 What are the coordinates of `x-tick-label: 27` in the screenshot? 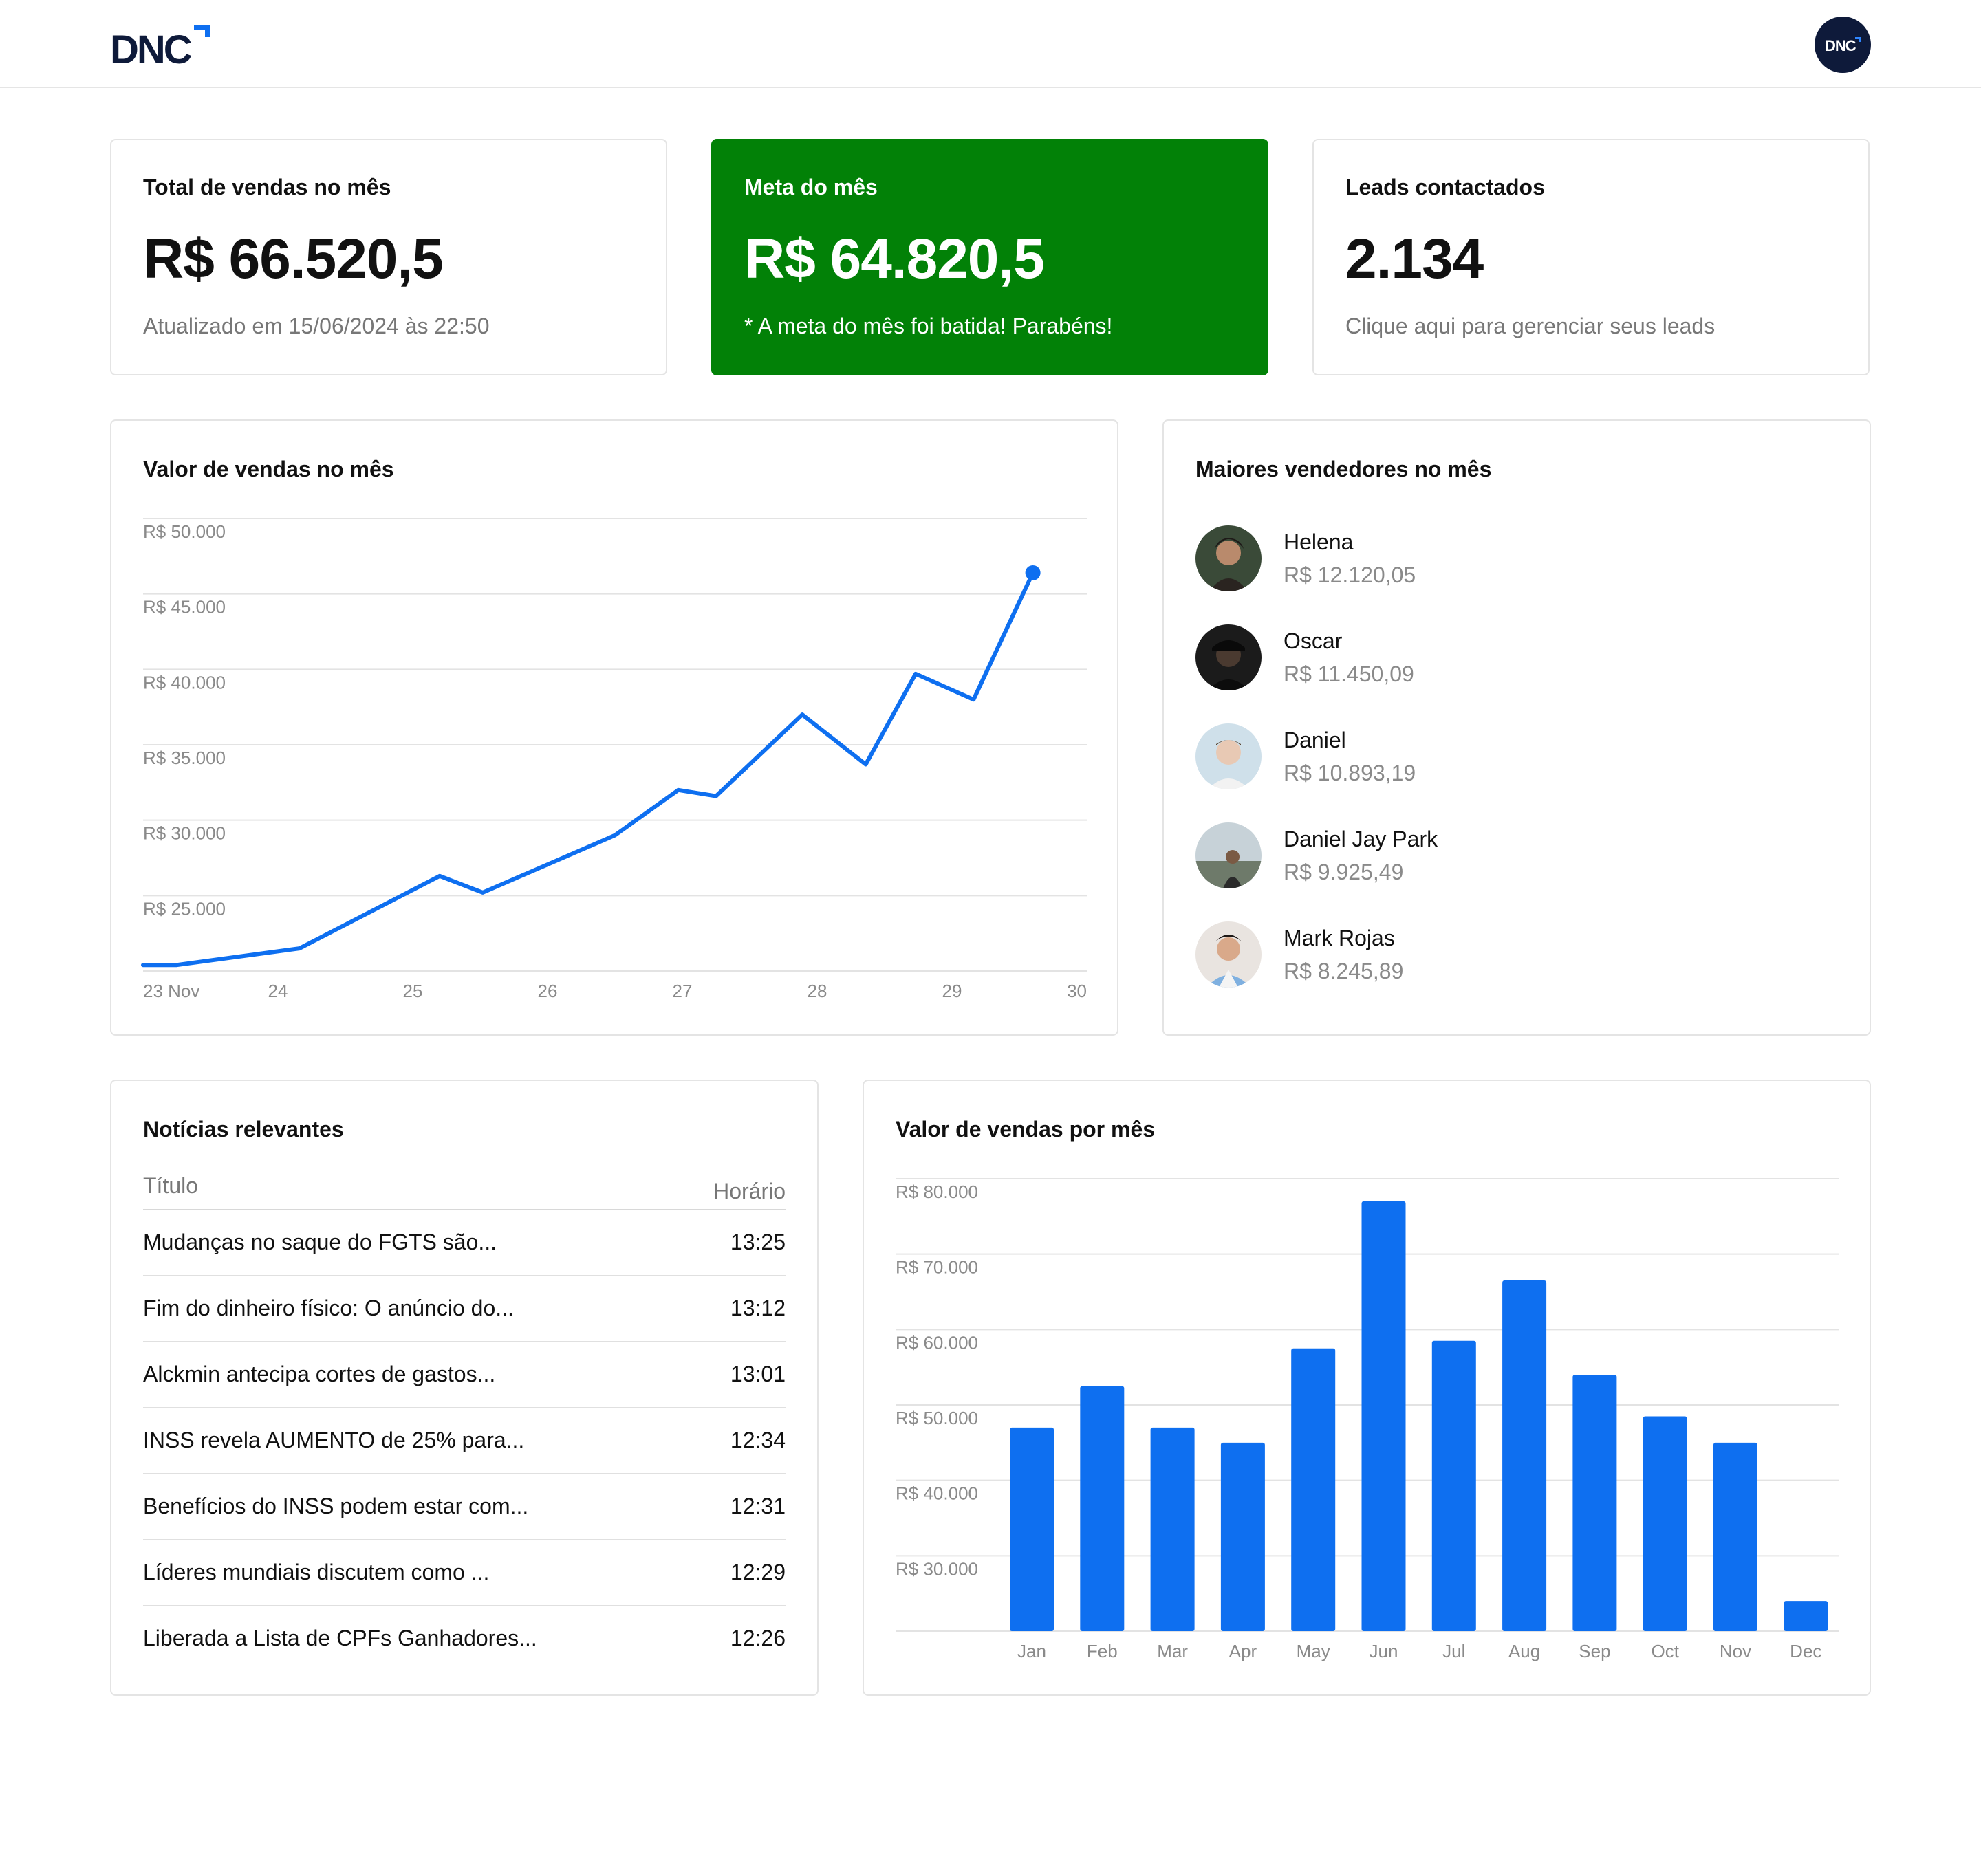 It's located at (683, 991).